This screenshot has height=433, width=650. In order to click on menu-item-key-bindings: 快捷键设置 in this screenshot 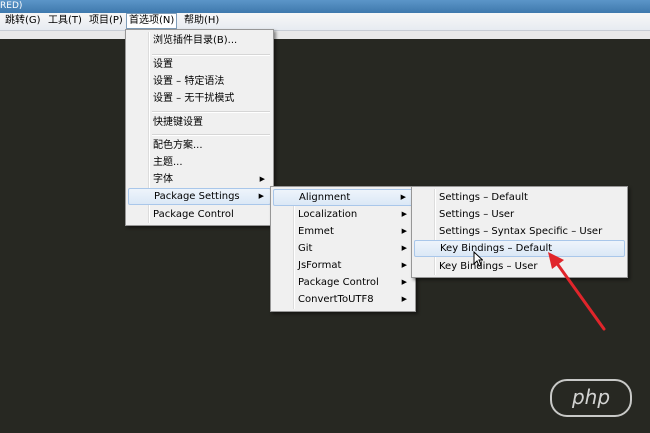, I will do `click(199, 122)`.